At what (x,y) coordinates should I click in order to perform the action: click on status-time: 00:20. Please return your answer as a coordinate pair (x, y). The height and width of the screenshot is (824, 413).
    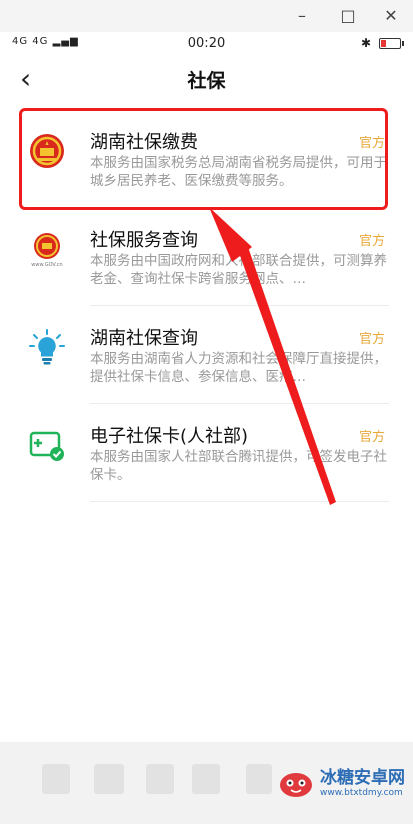
    Looking at the image, I should click on (206, 43).